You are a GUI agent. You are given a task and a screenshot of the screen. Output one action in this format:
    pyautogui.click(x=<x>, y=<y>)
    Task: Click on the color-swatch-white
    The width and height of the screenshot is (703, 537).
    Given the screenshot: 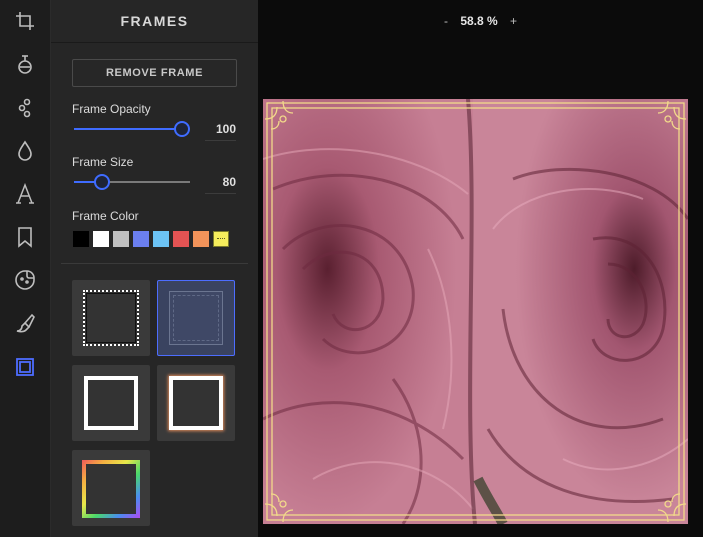 What is the action you would take?
    pyautogui.click(x=101, y=239)
    